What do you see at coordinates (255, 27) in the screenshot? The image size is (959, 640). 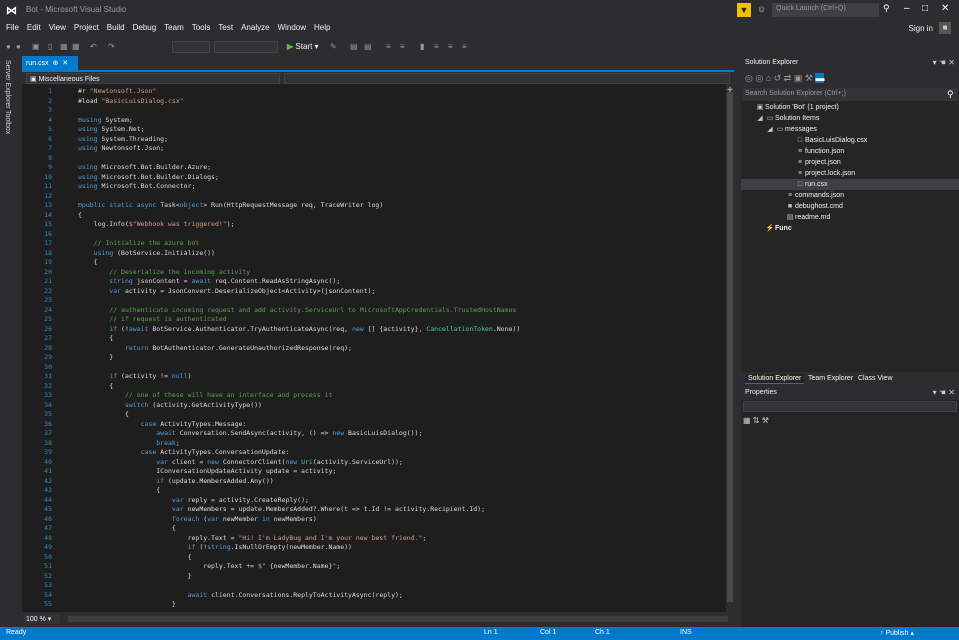 I see `menu-analyze: Analyze` at bounding box center [255, 27].